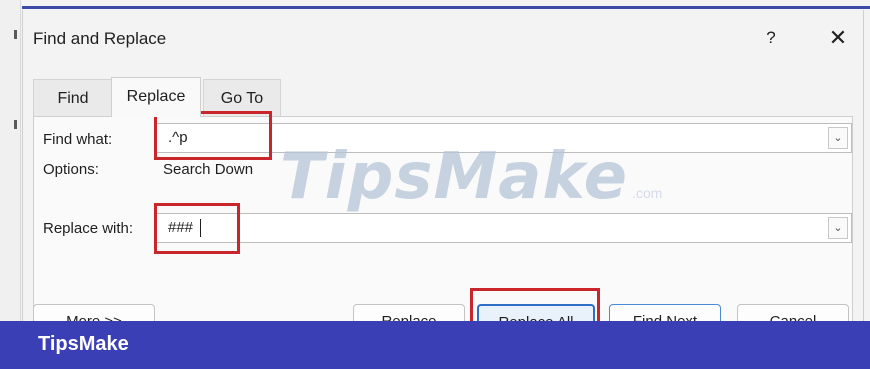  I want to click on replace-with-label: Replace with:, so click(88, 228).